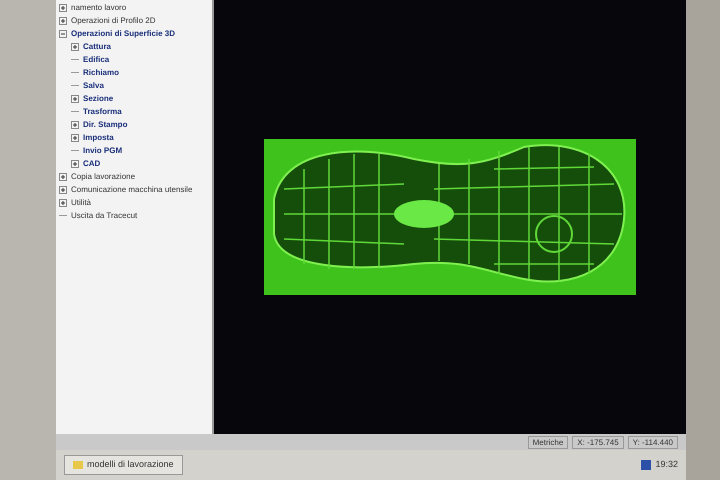  I want to click on tree-item: Sezione, so click(98, 98).